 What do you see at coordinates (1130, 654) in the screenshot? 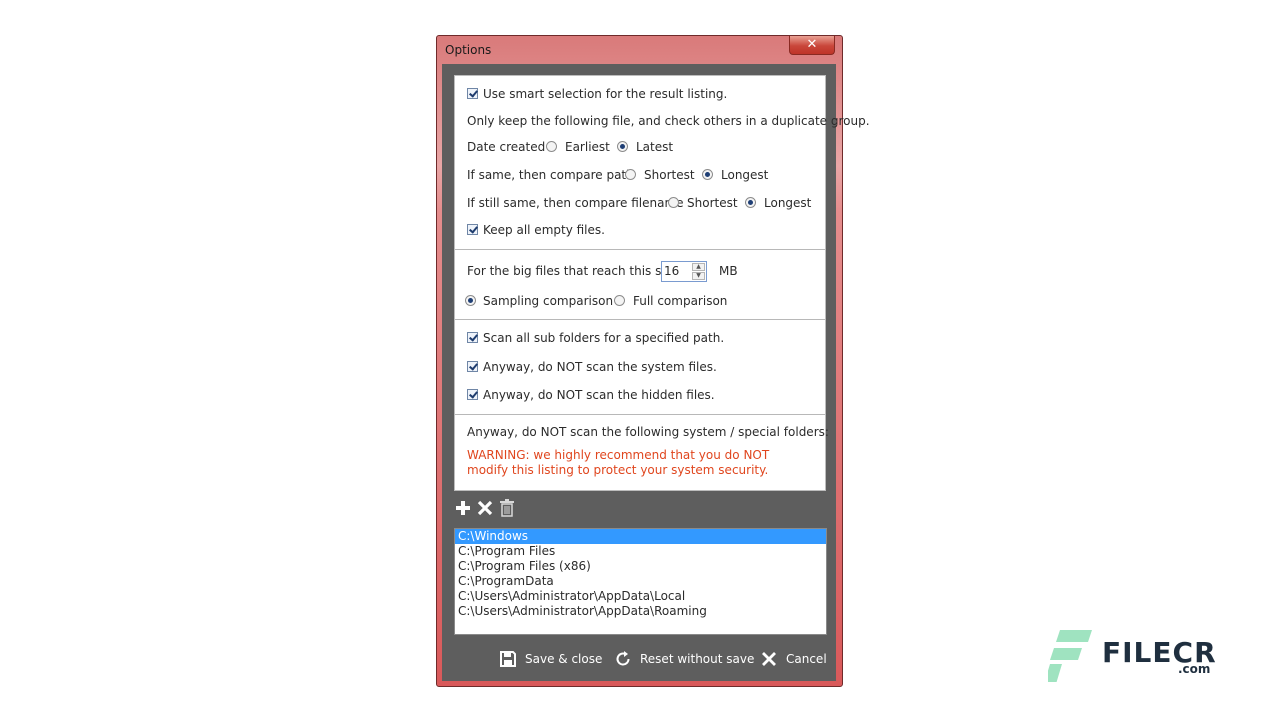
I see `filecr-watermark: FILECR .com` at bounding box center [1130, 654].